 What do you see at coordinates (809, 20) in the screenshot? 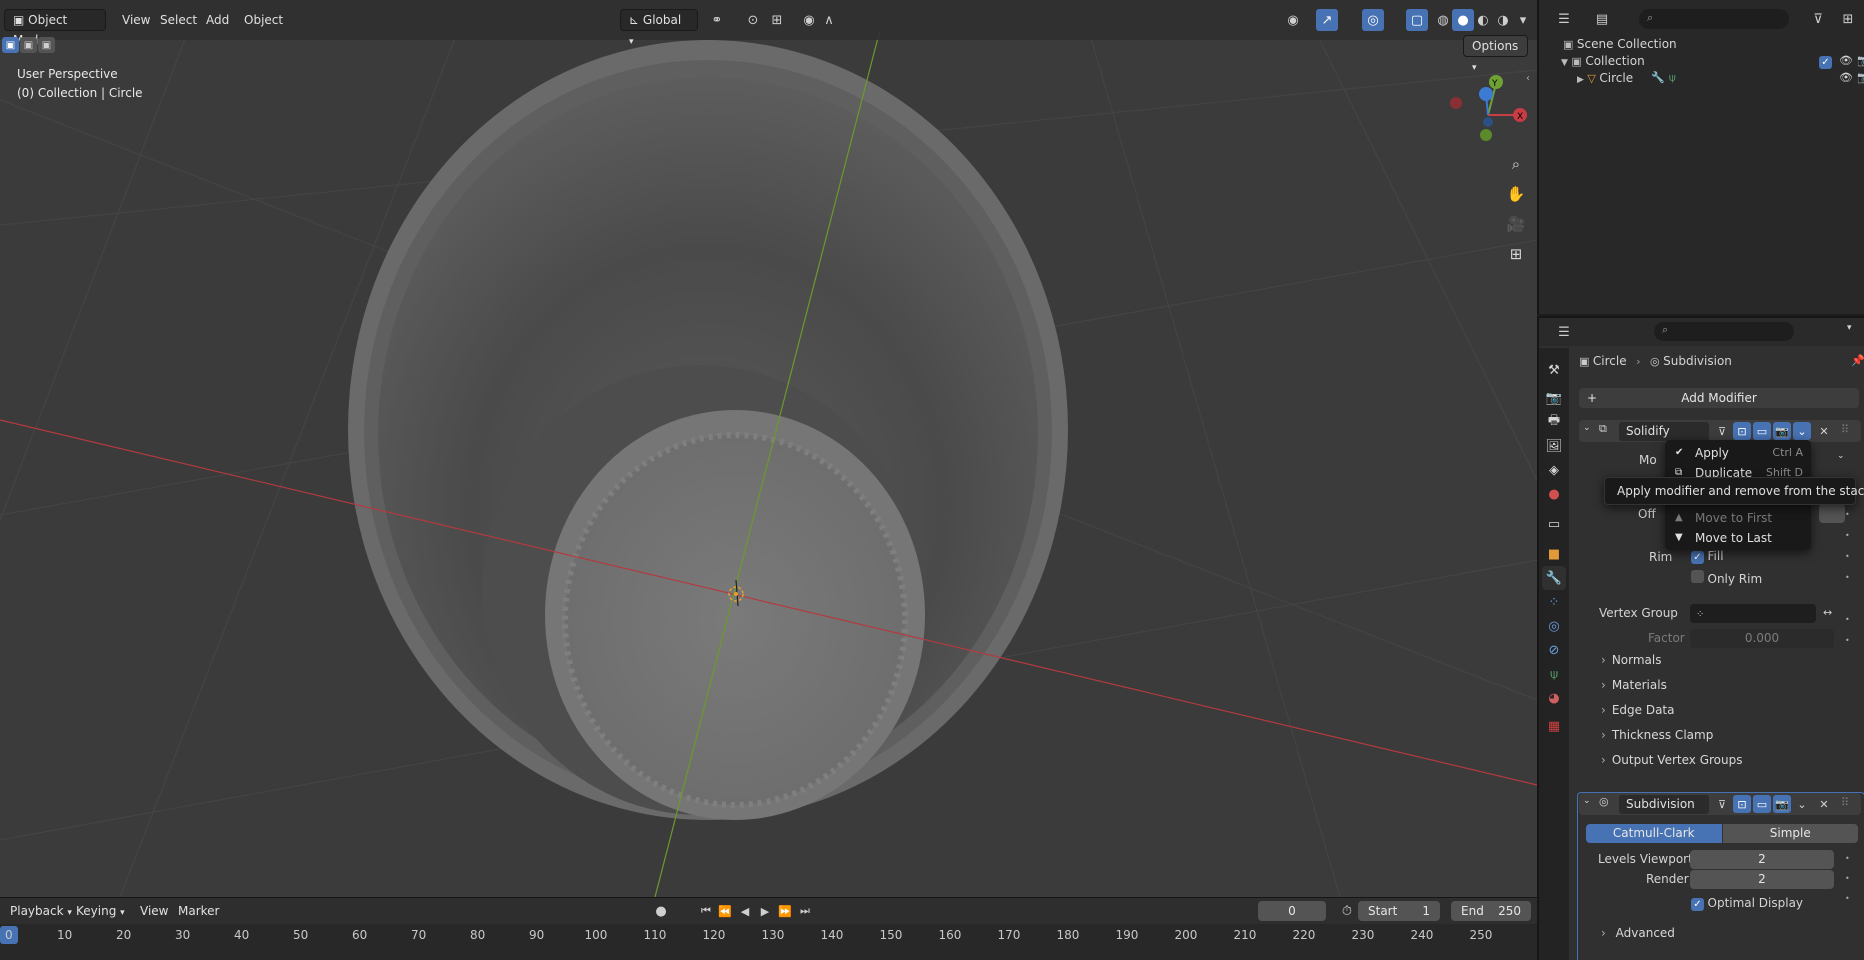
I see `proportional-edit-icon: ◉` at bounding box center [809, 20].